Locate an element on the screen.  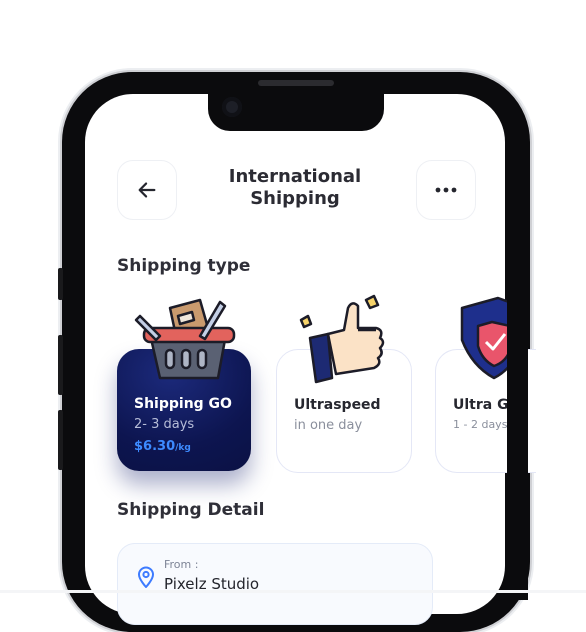
location-pin-icon is located at coordinates (146, 577).